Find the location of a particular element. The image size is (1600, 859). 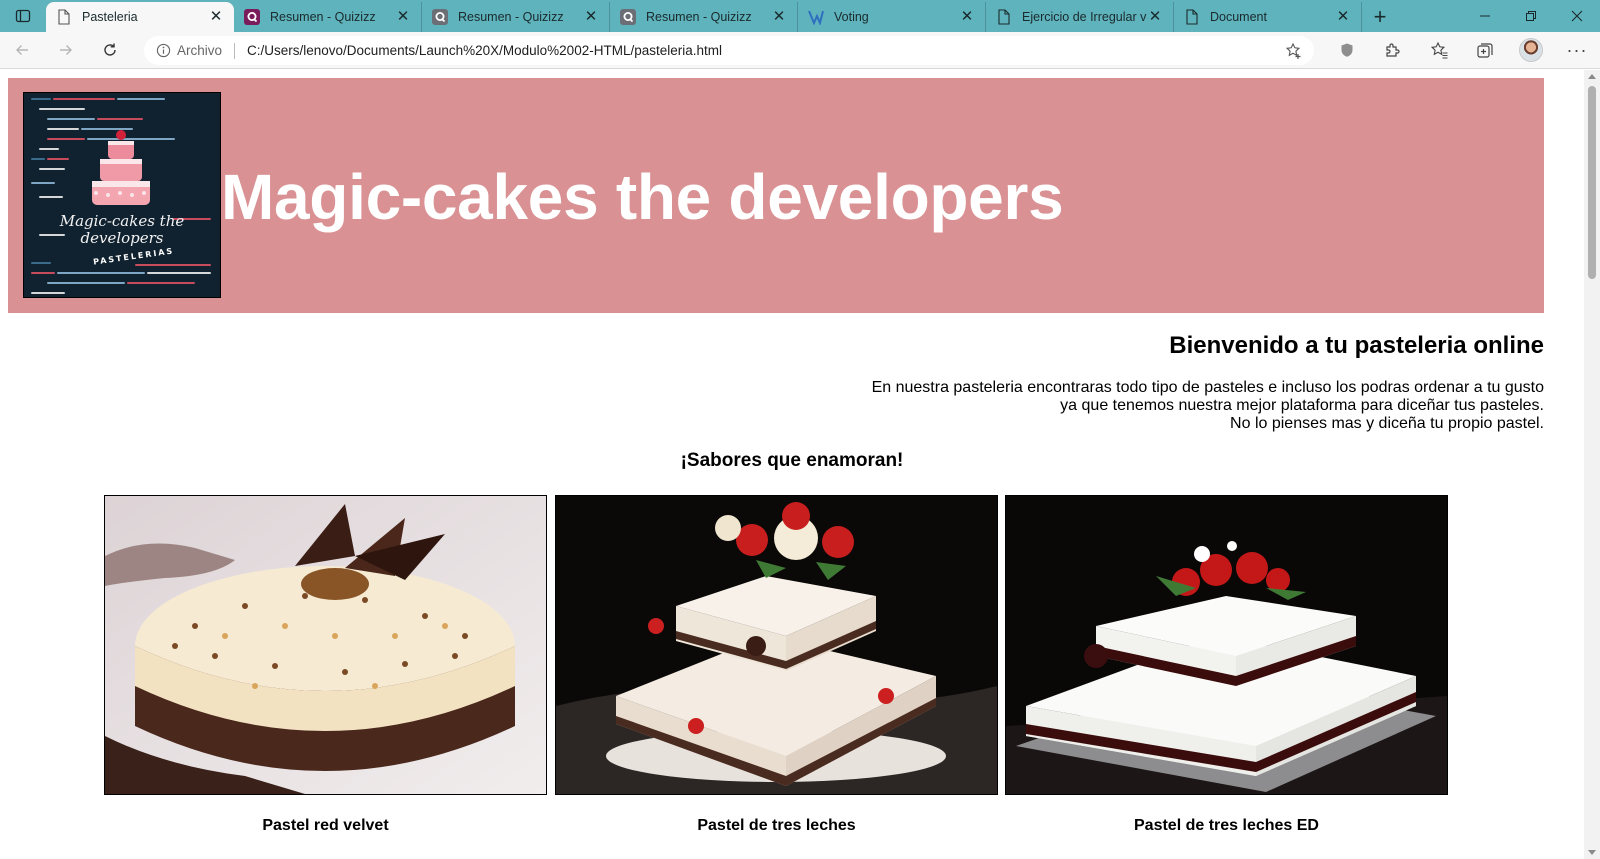

reload-icon is located at coordinates (110, 49).